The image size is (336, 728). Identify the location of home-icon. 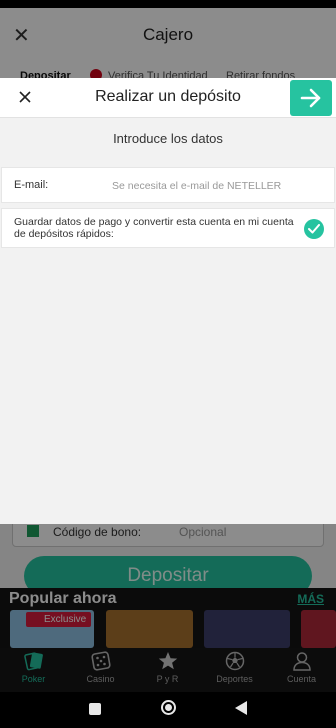
(168, 707).